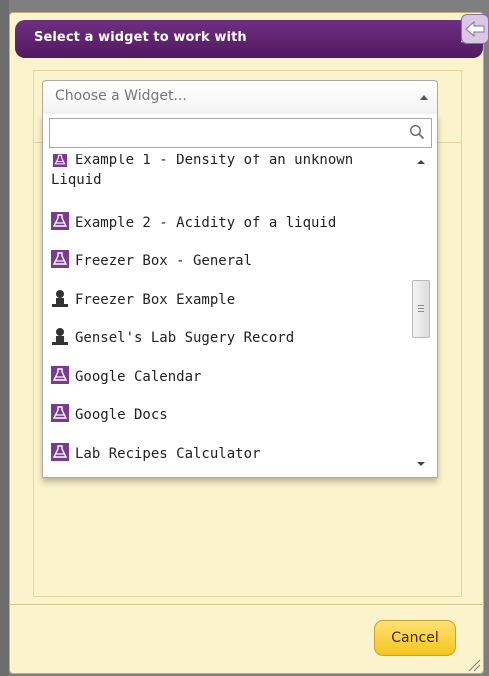 This screenshot has width=489, height=676. What do you see at coordinates (206, 223) in the screenshot?
I see `list-item-label: Example 2 - Acidity of a liquid` at bounding box center [206, 223].